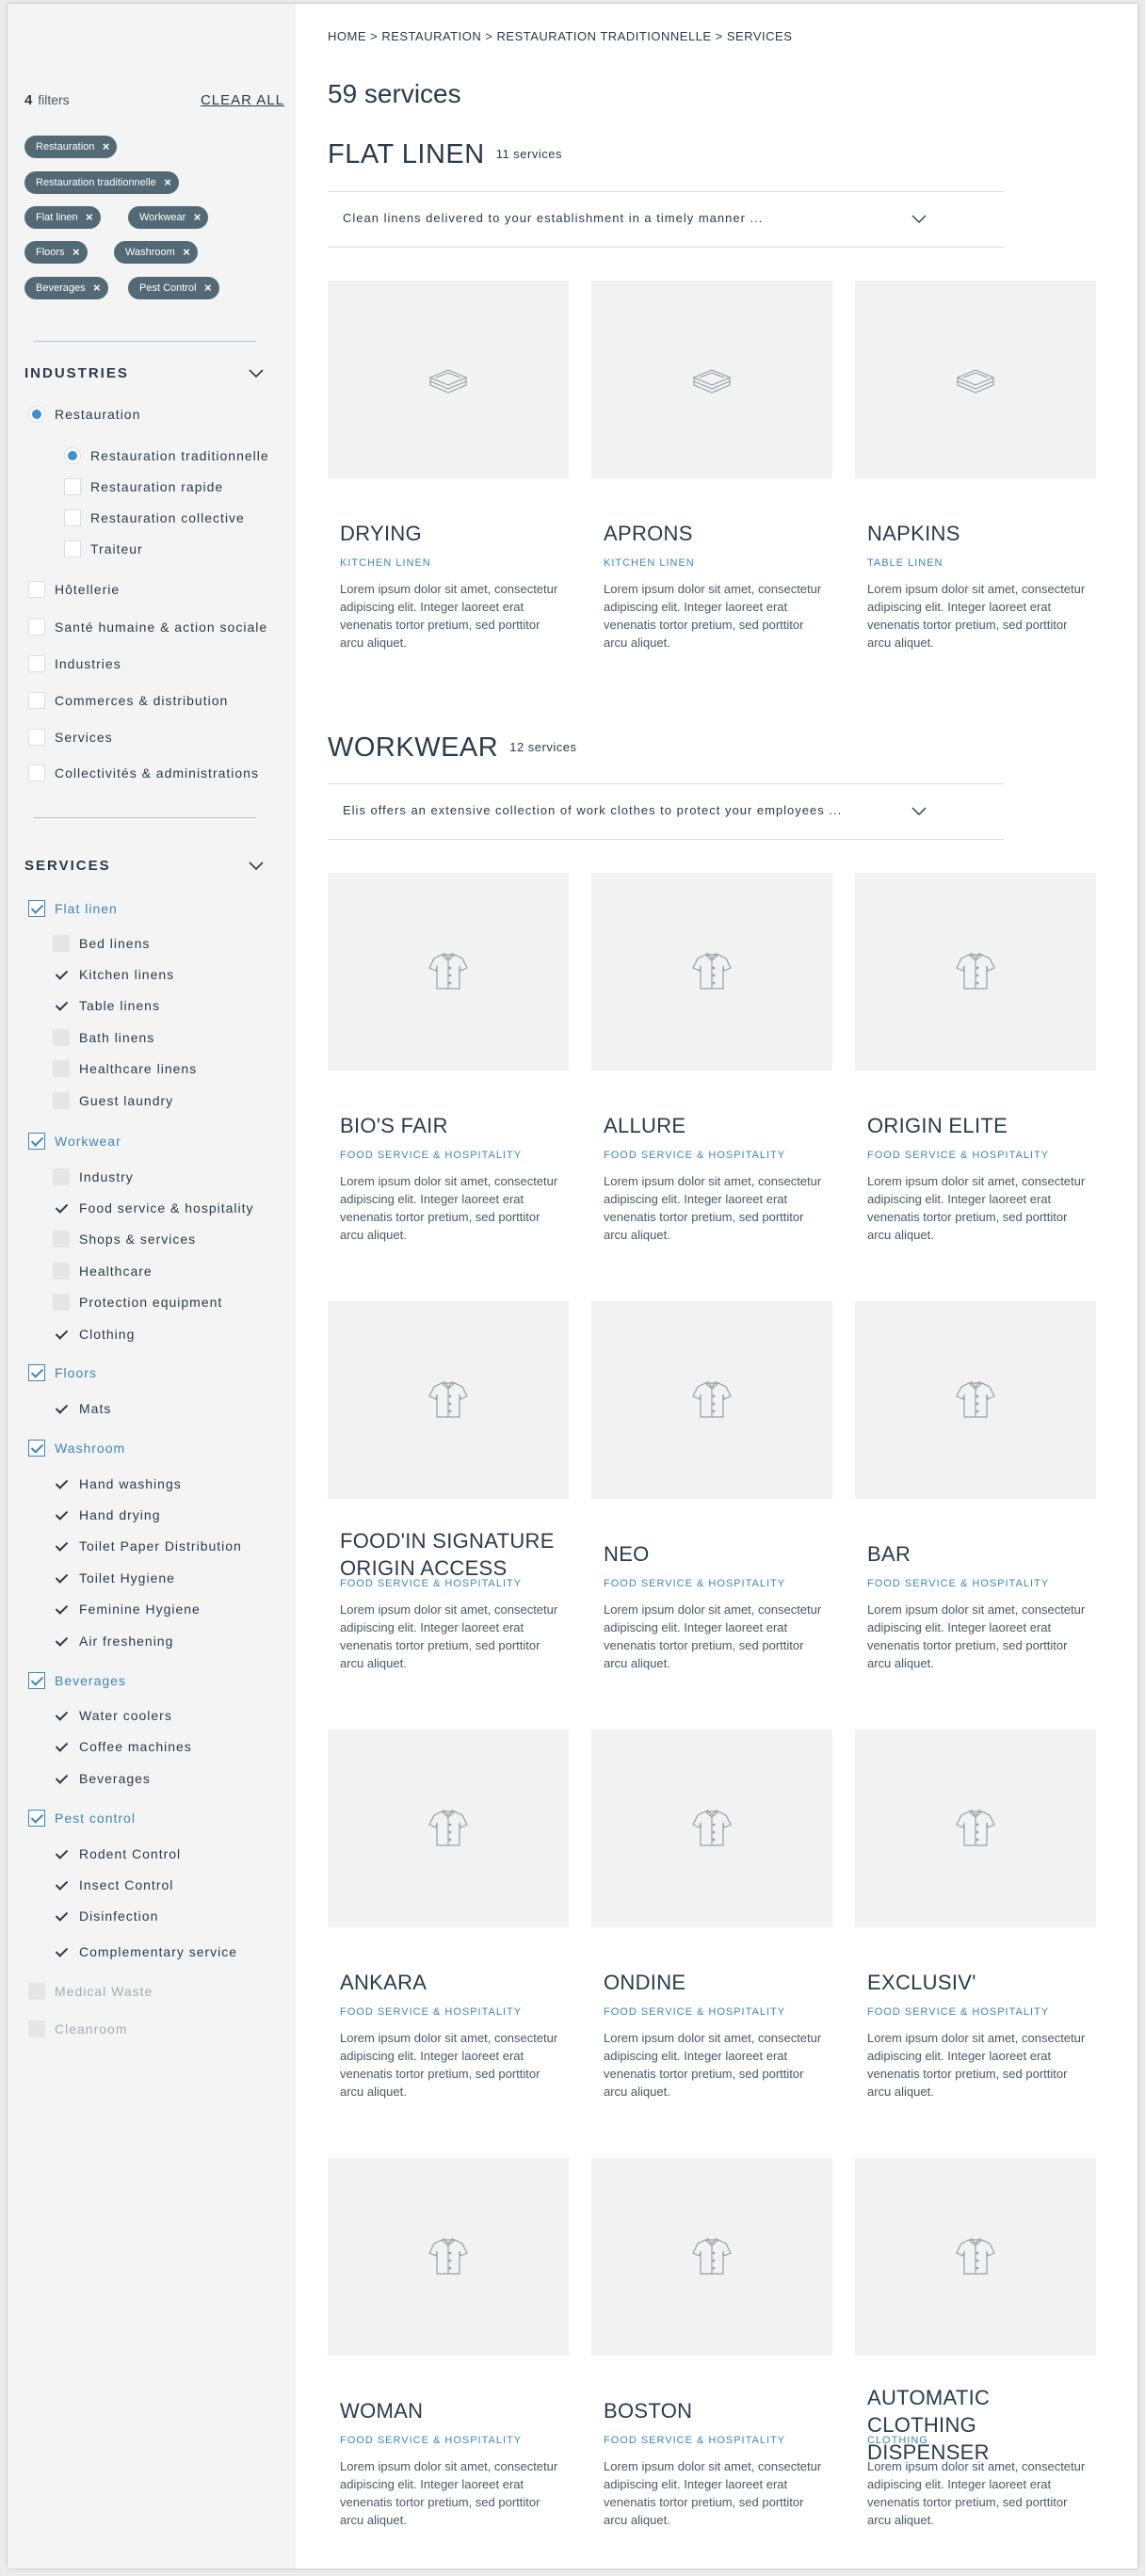 This screenshot has width=1145, height=2576. I want to click on clear-all-button: CLEAR ALL, so click(243, 100).